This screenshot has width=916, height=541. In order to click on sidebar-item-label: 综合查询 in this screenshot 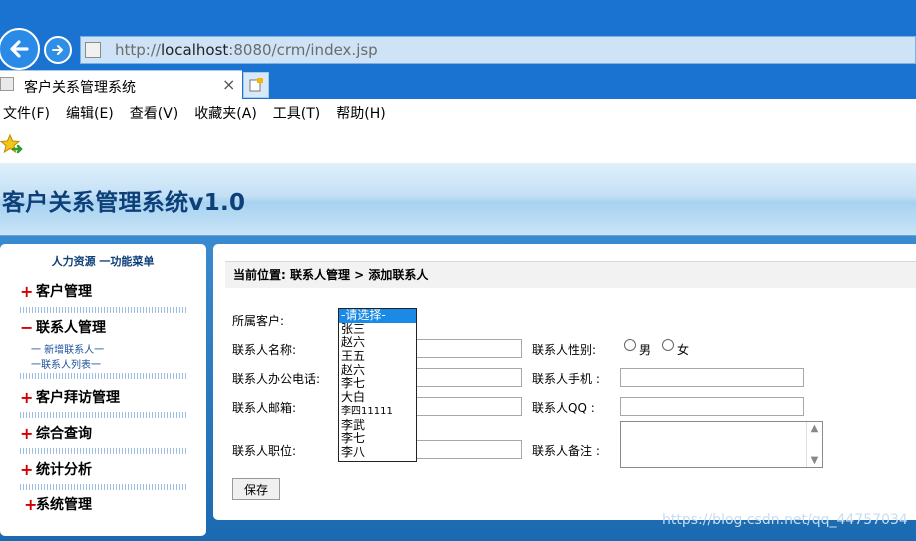, I will do `click(64, 434)`.